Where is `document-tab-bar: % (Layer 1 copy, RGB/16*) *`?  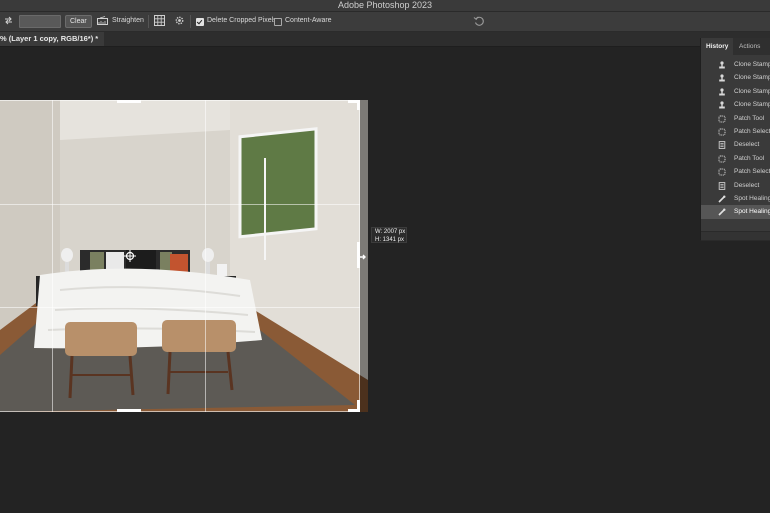 document-tab-bar: % (Layer 1 copy, RGB/16*) * is located at coordinates (385, 39).